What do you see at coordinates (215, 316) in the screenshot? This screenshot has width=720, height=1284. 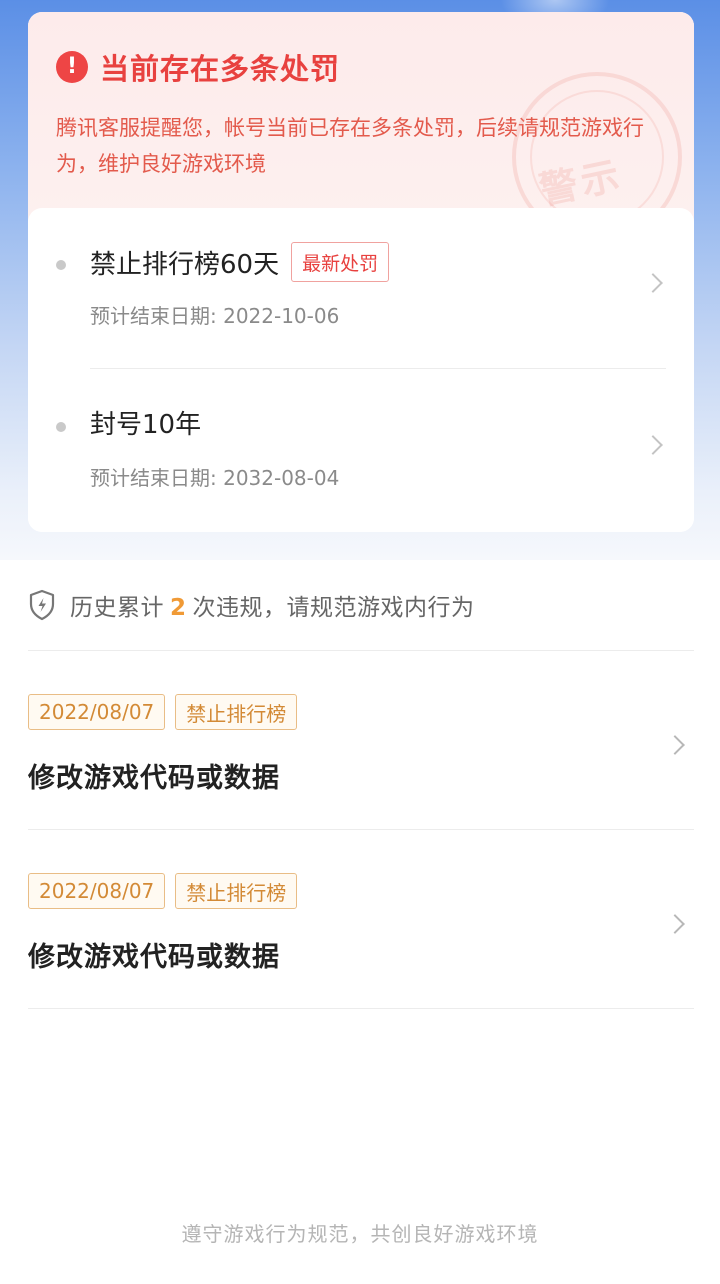 I see `penalty-end-date: 预计结束日期: 2022-10-06` at bounding box center [215, 316].